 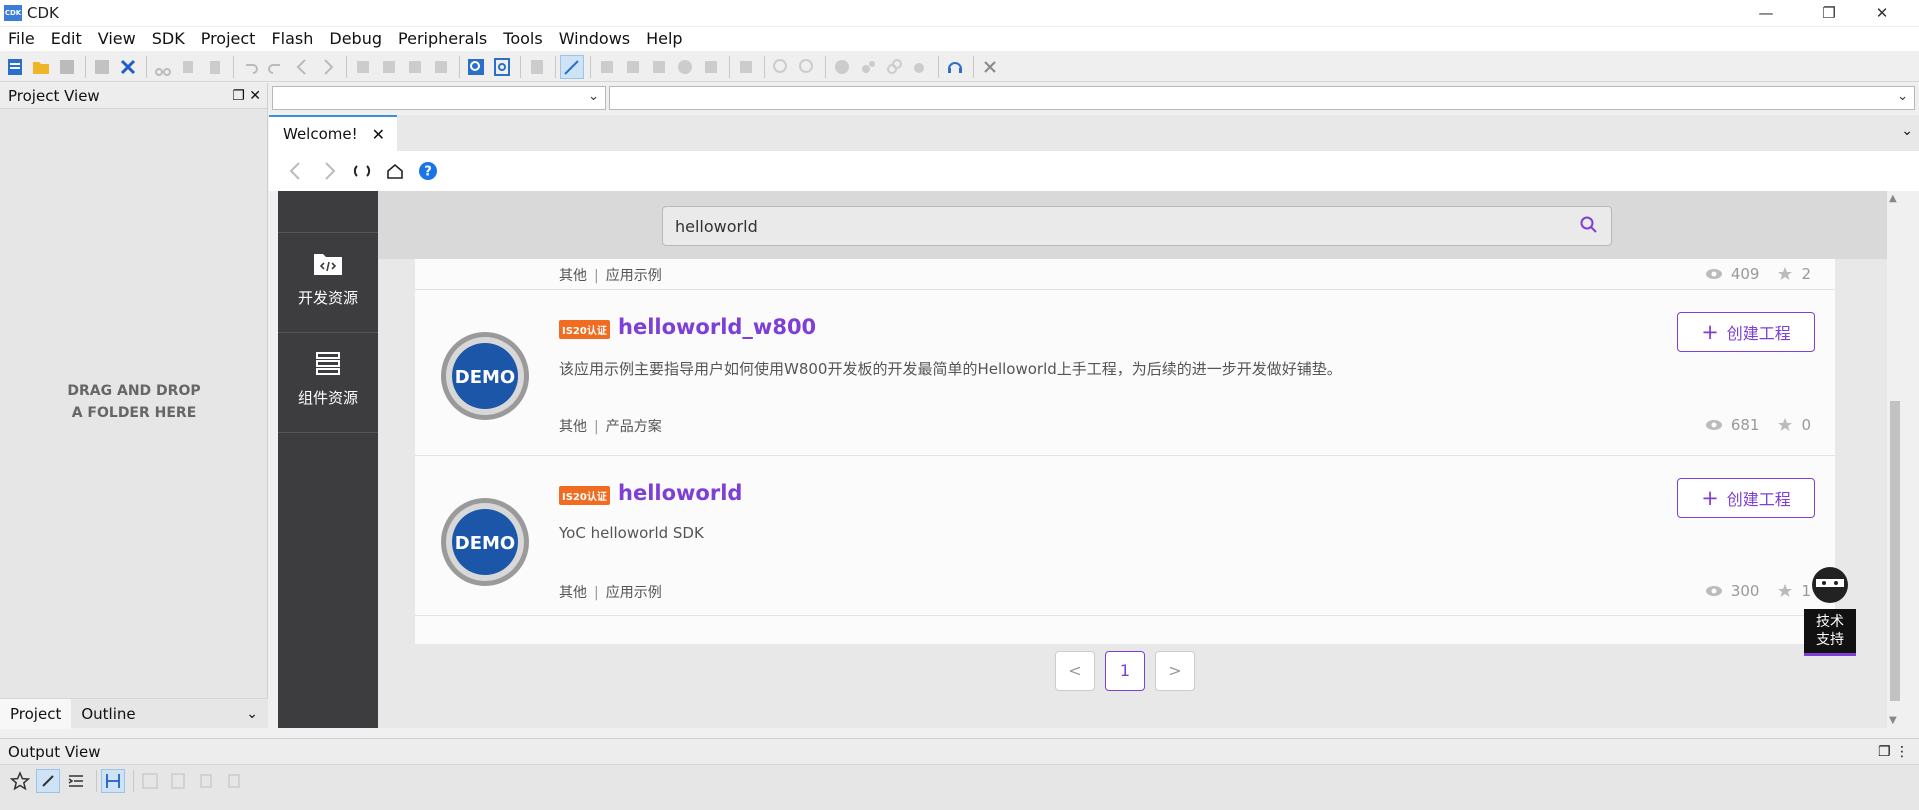 What do you see at coordinates (395, 171) in the screenshot?
I see `home-icon` at bounding box center [395, 171].